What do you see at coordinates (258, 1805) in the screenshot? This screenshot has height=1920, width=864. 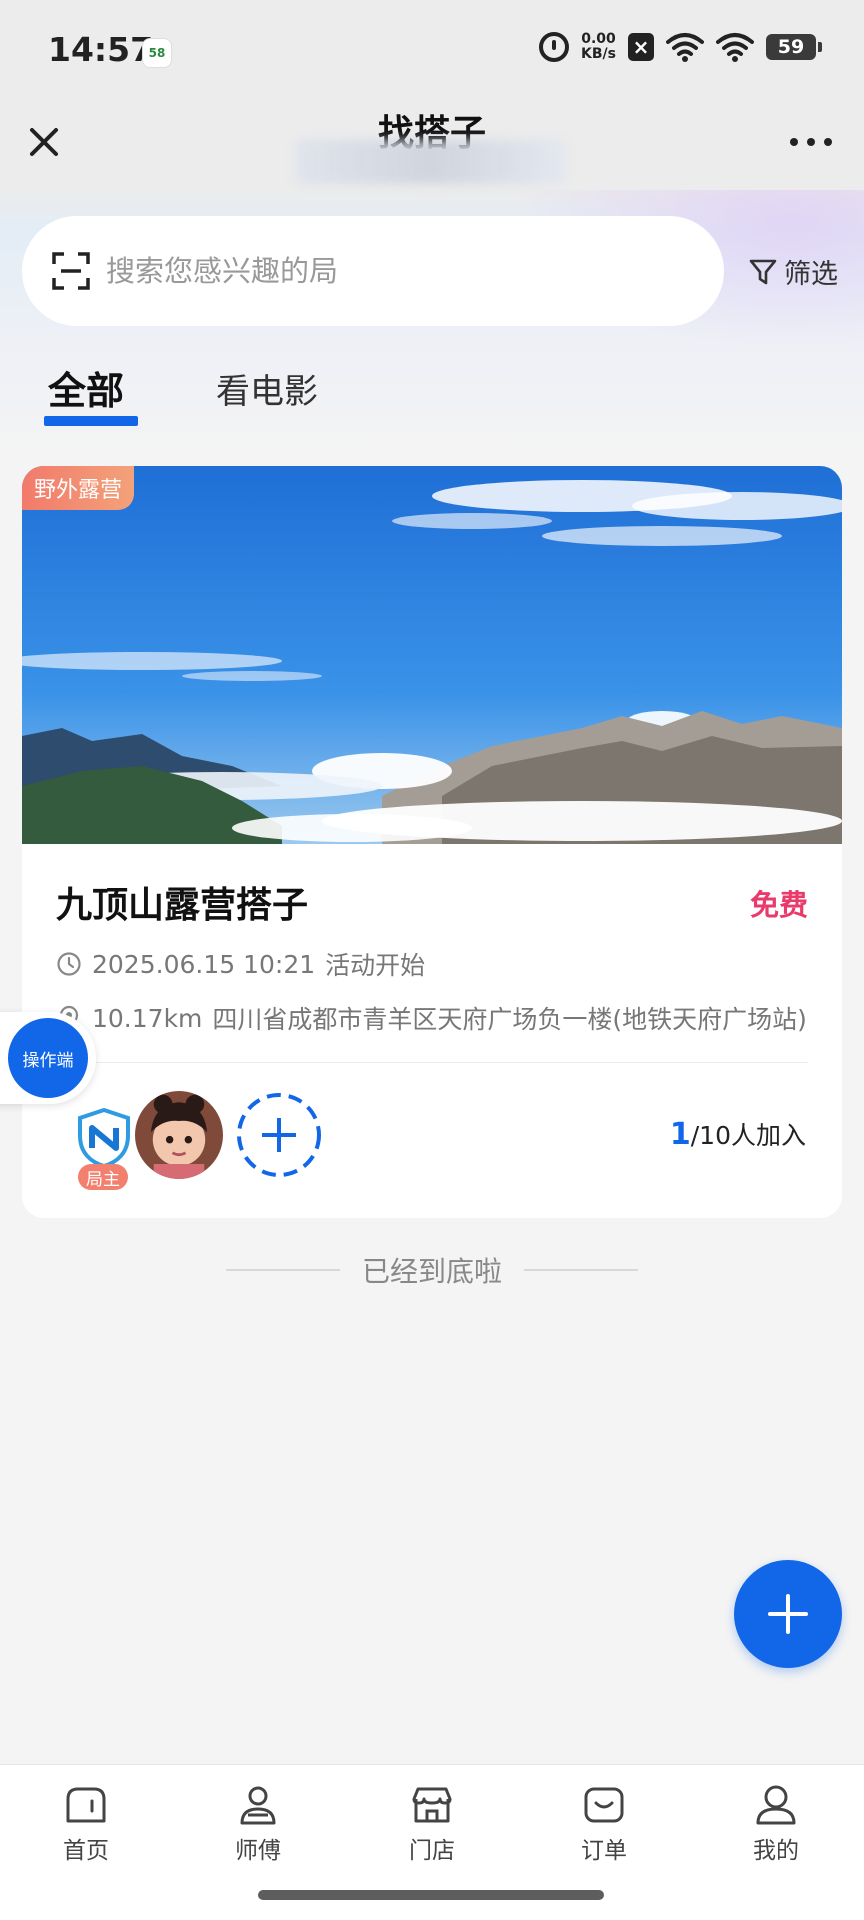 I see `worker-icon` at bounding box center [258, 1805].